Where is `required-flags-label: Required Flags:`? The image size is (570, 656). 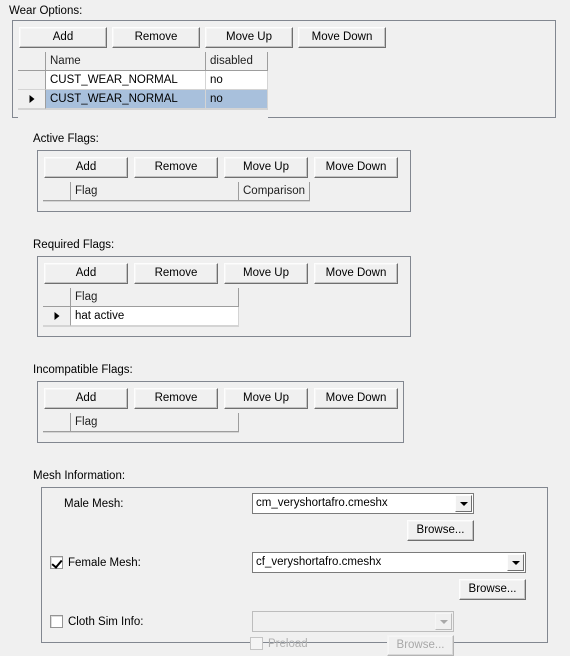 required-flags-label: Required Flags: is located at coordinates (74, 245).